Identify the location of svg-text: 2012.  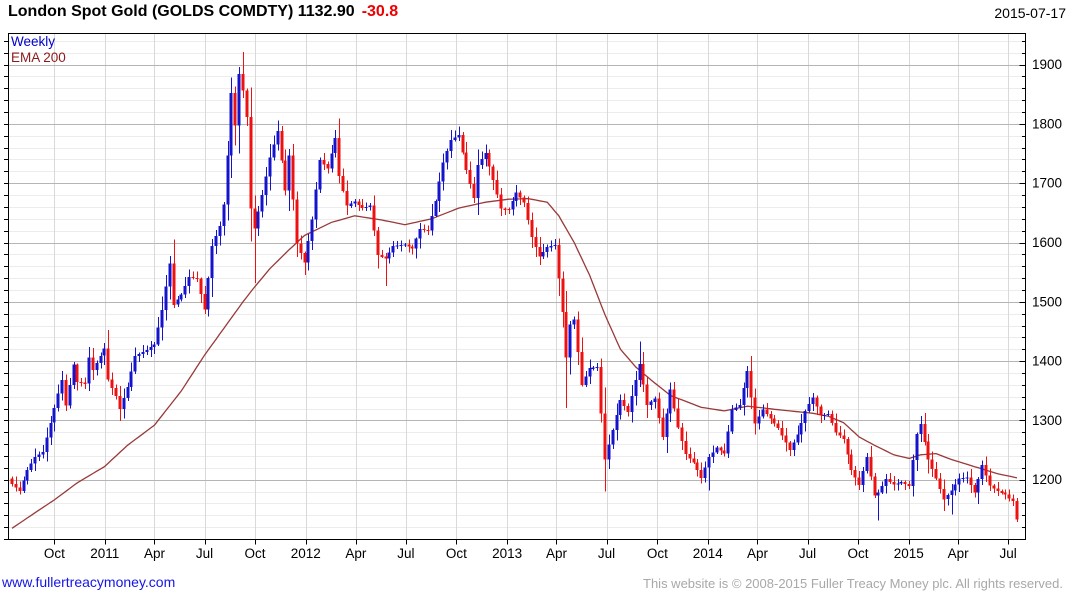
(306, 553).